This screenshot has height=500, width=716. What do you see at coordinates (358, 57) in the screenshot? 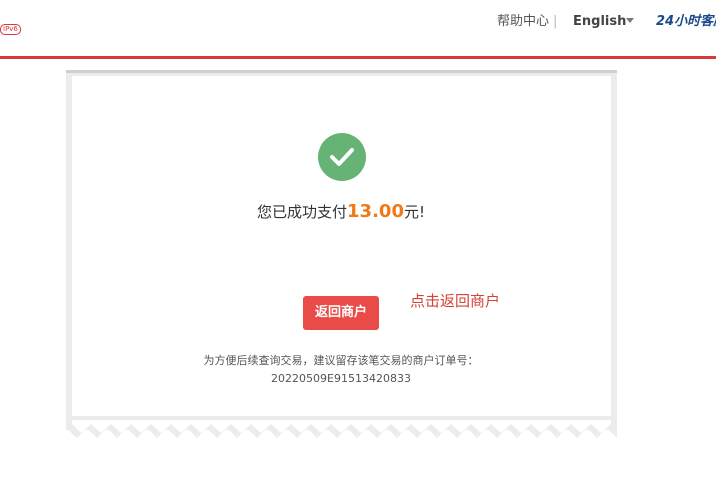
I see `header-accent-line` at bounding box center [358, 57].